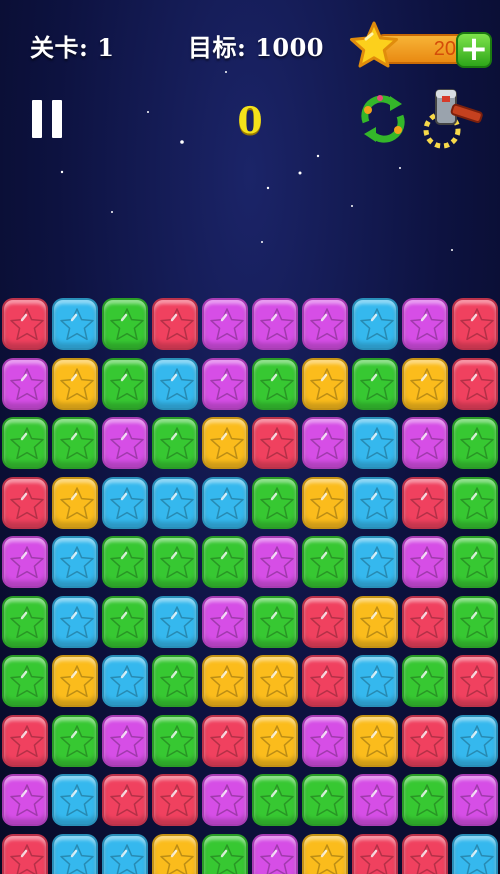  What do you see at coordinates (453, 117) in the screenshot?
I see `hammer-button` at bounding box center [453, 117].